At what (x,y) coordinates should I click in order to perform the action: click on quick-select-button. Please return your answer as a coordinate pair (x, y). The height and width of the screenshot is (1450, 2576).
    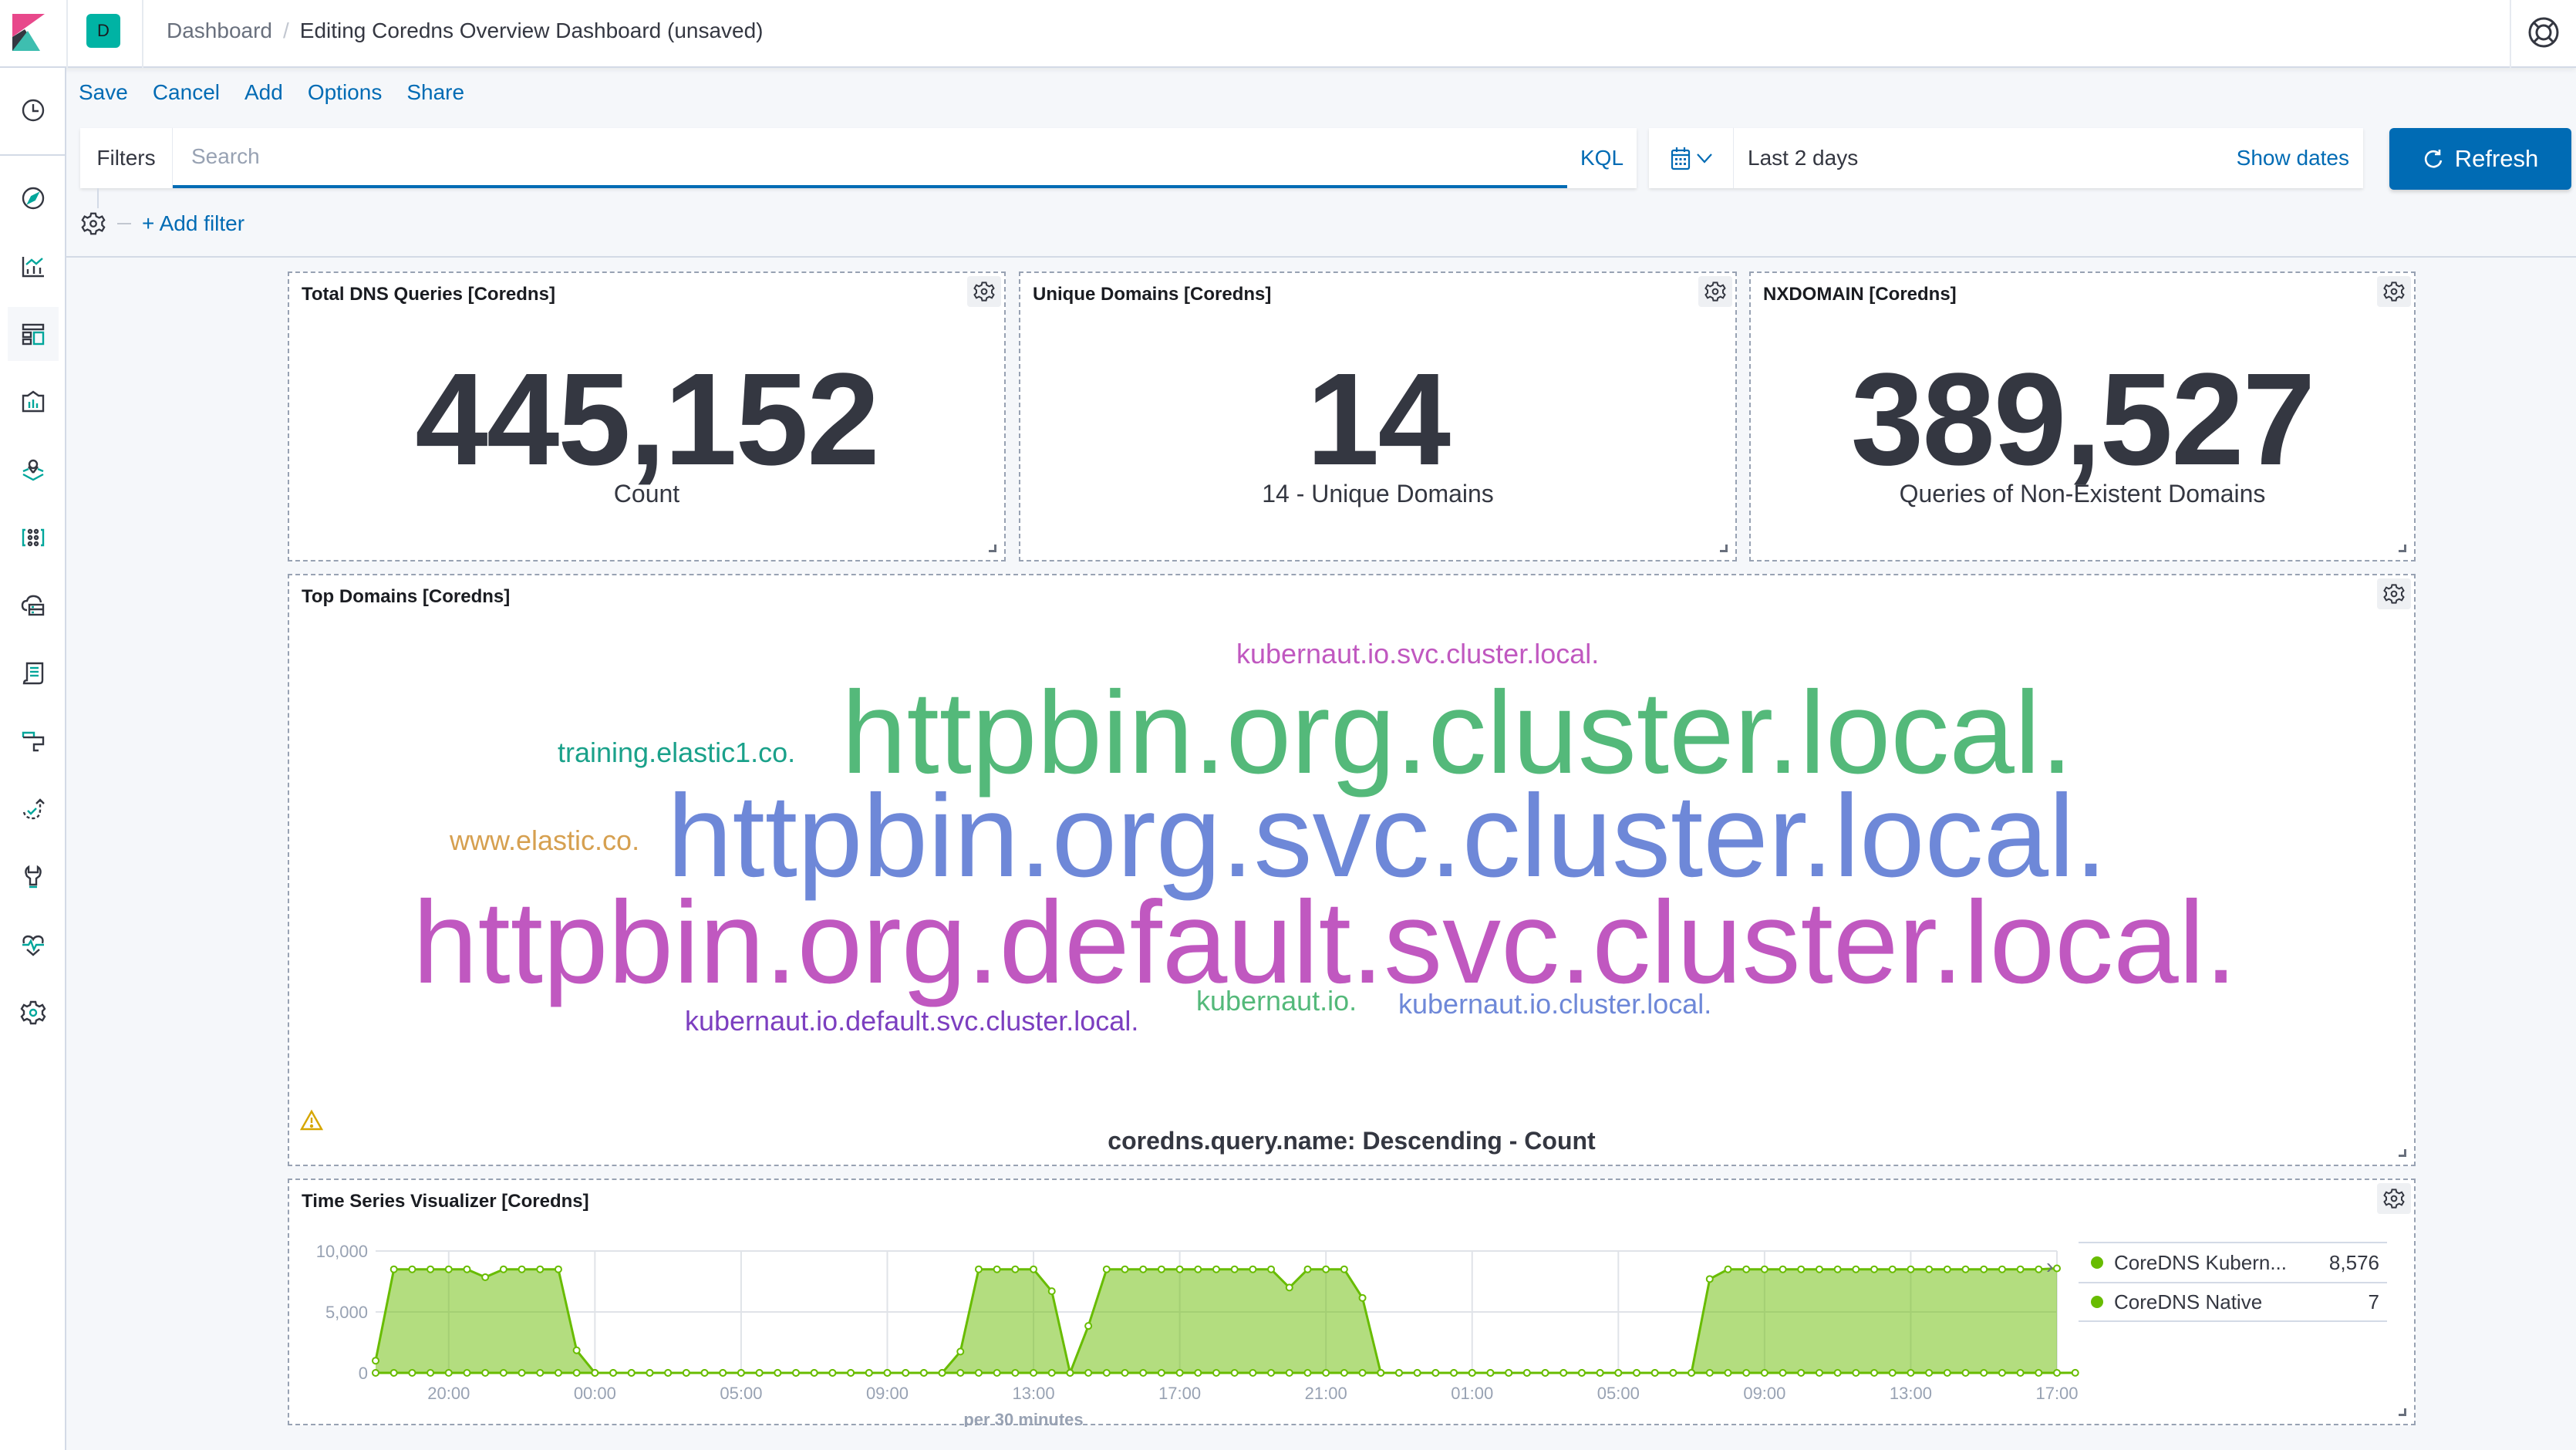
    Looking at the image, I should click on (1691, 158).